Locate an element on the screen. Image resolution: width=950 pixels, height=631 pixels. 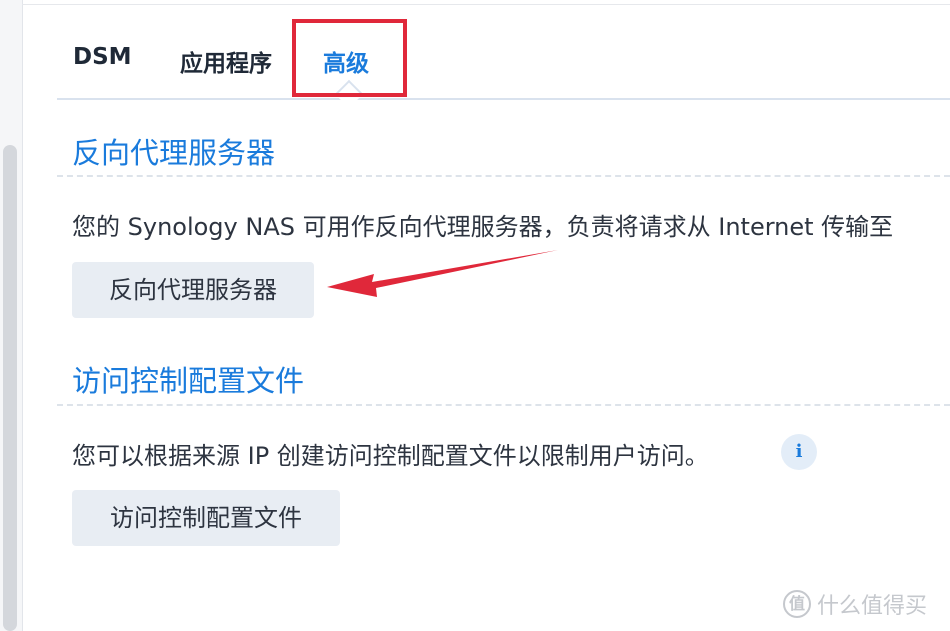
tab-dsm: DSM is located at coordinates (102, 57).